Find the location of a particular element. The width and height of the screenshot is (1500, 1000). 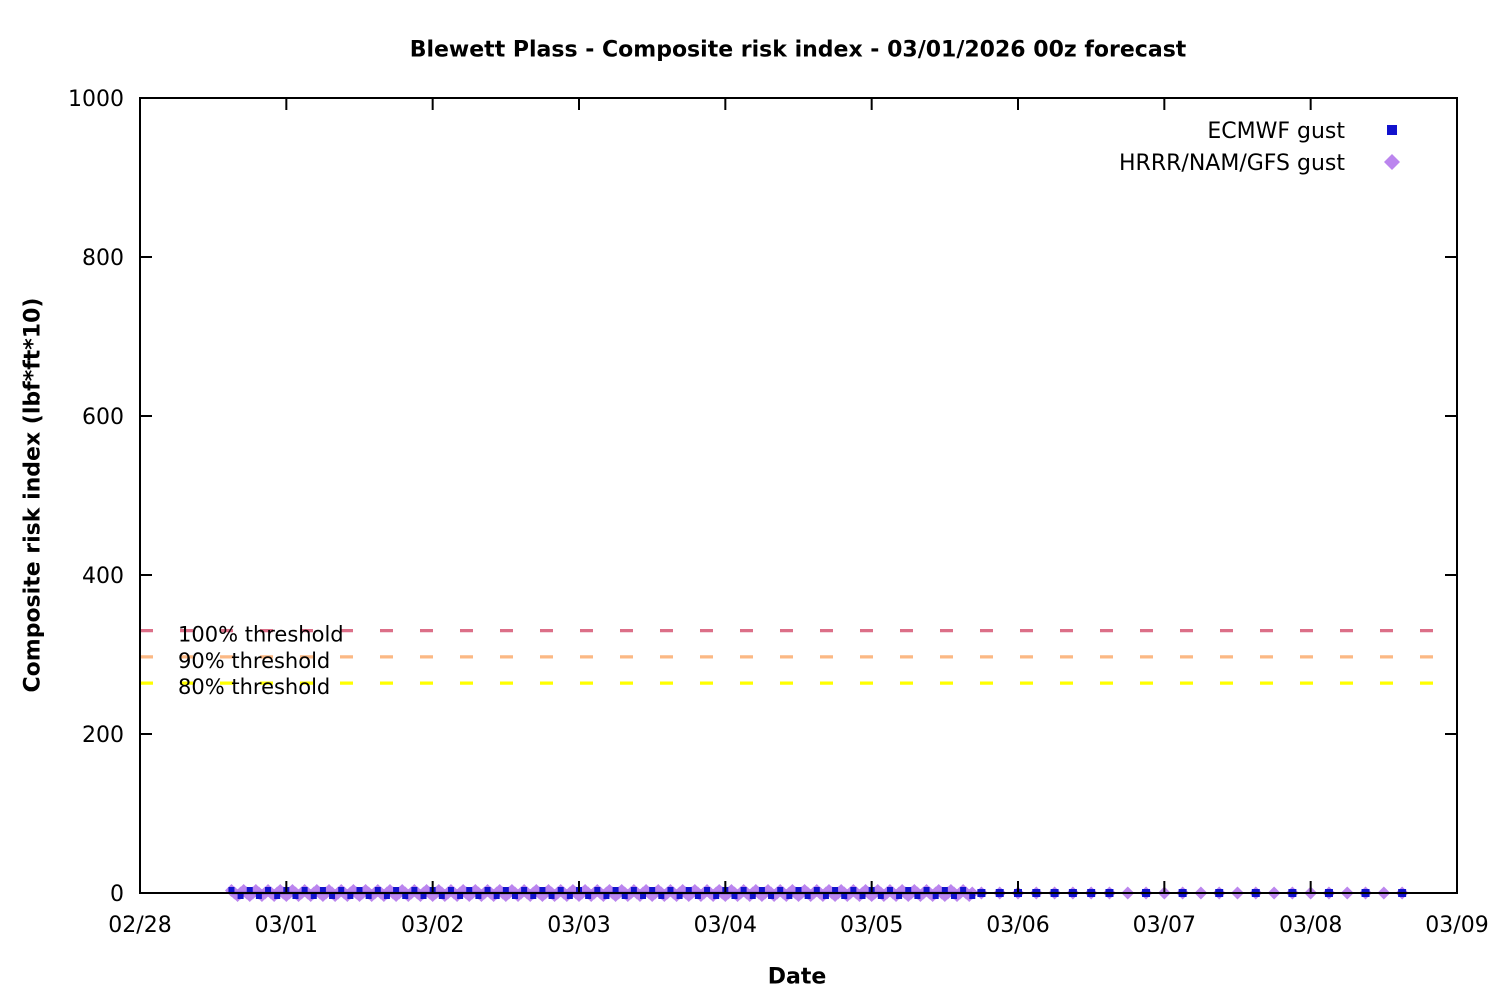

x-tick-label: 03/08 is located at coordinates (1310, 925).